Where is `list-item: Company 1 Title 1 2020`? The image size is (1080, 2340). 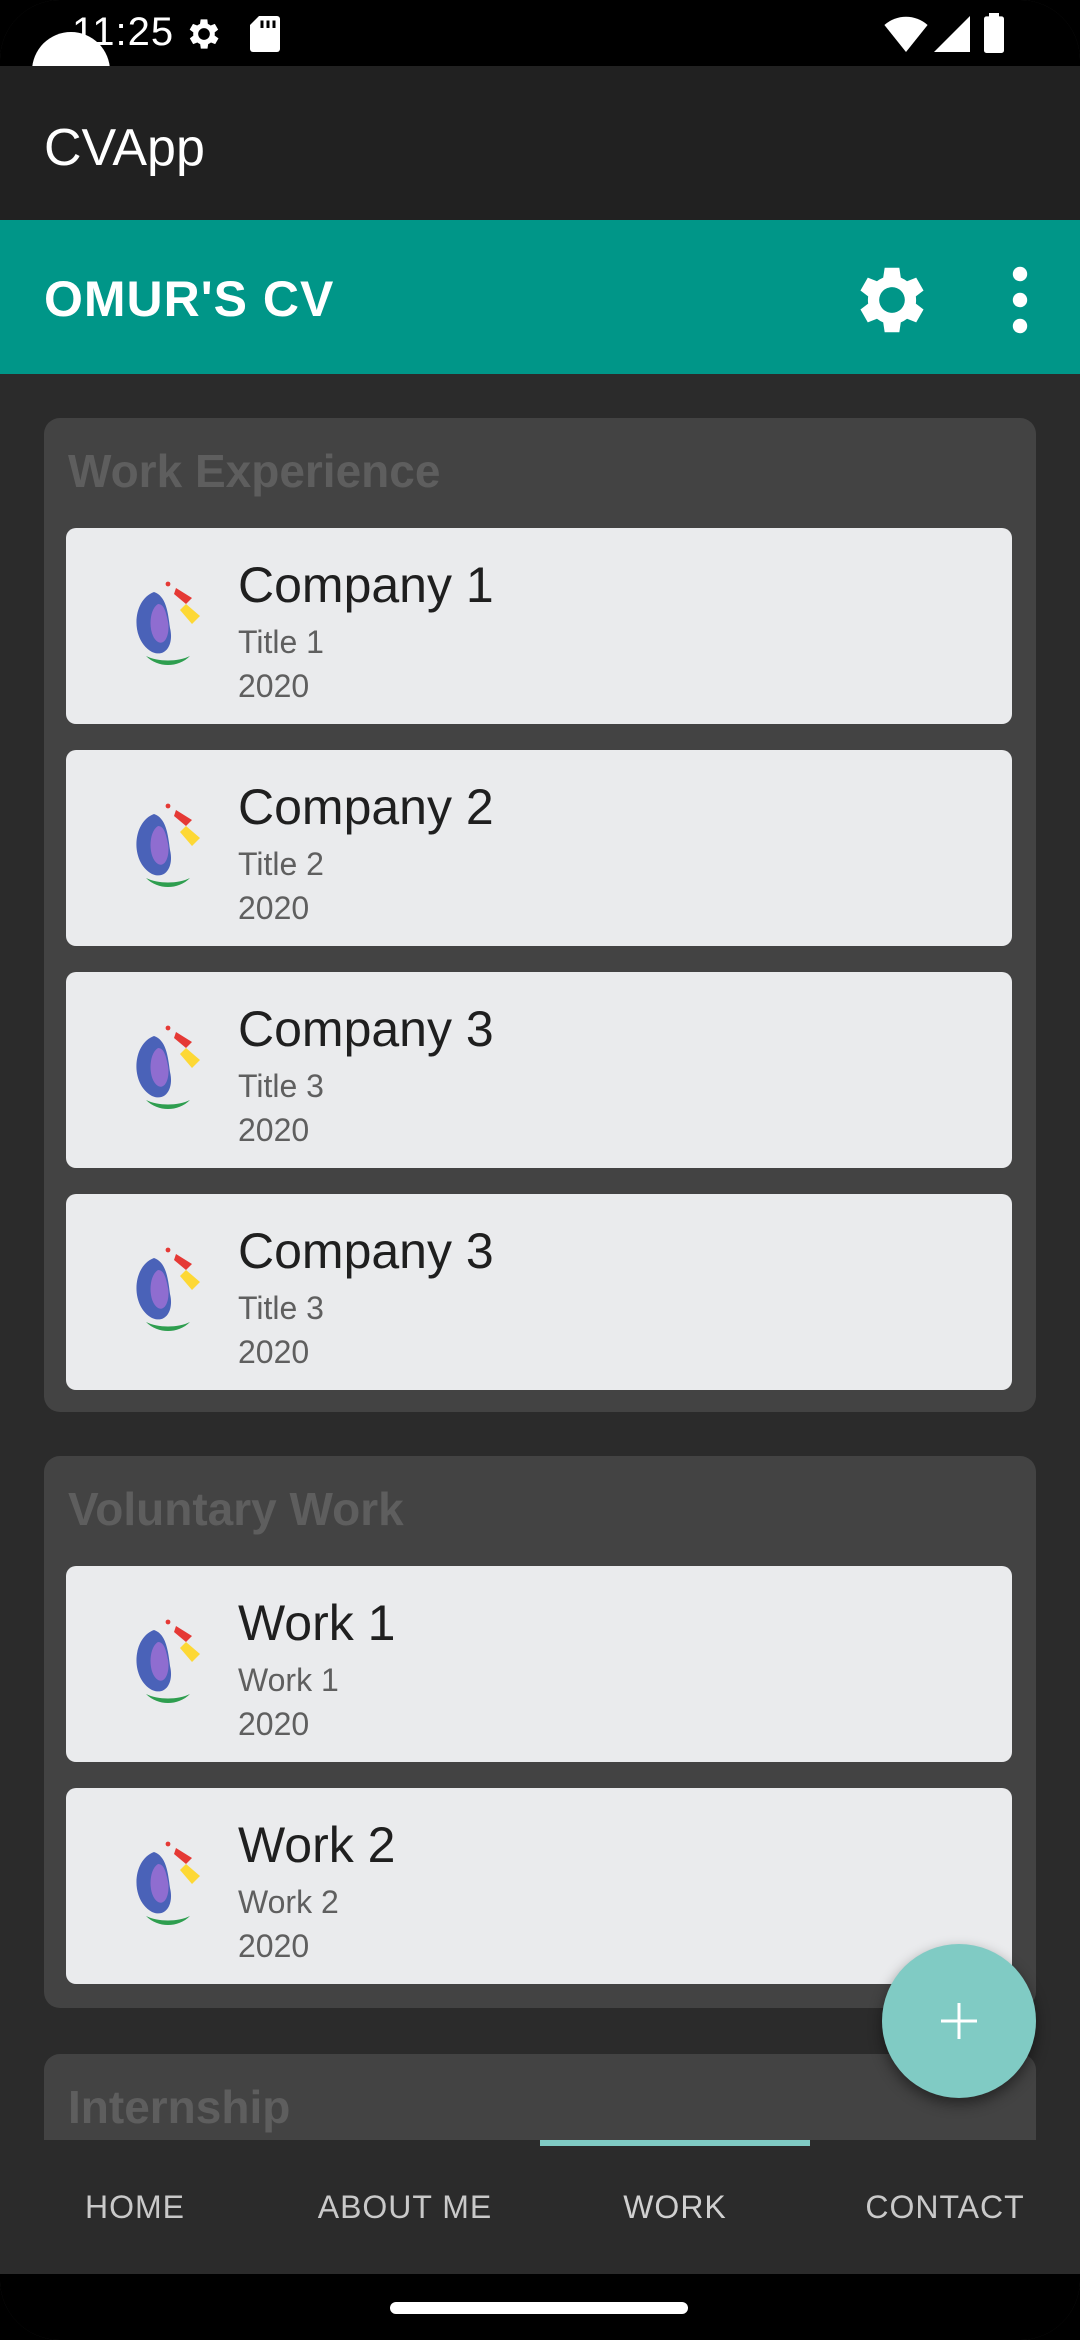
list-item: Company 1 Title 1 2020 is located at coordinates (539, 626).